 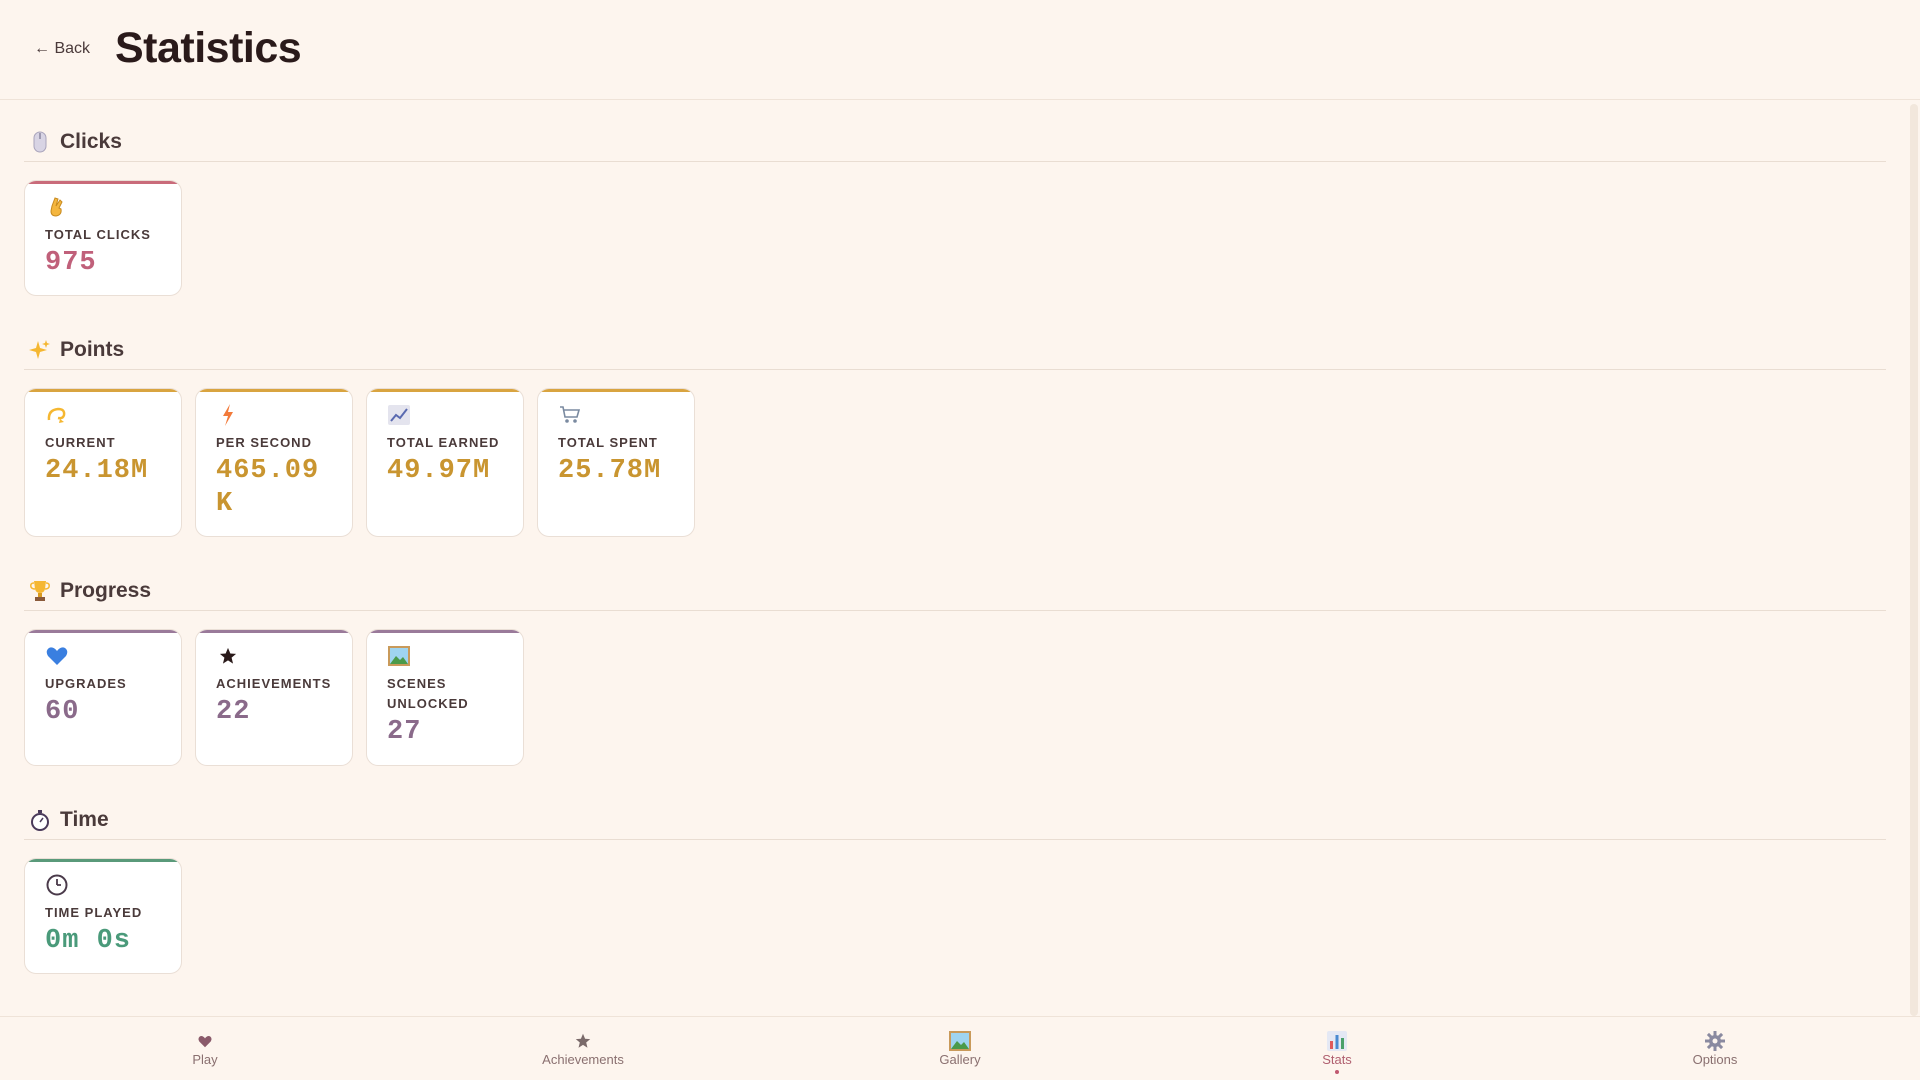 What do you see at coordinates (439, 471) in the screenshot?
I see `stat-value: 49.97M` at bounding box center [439, 471].